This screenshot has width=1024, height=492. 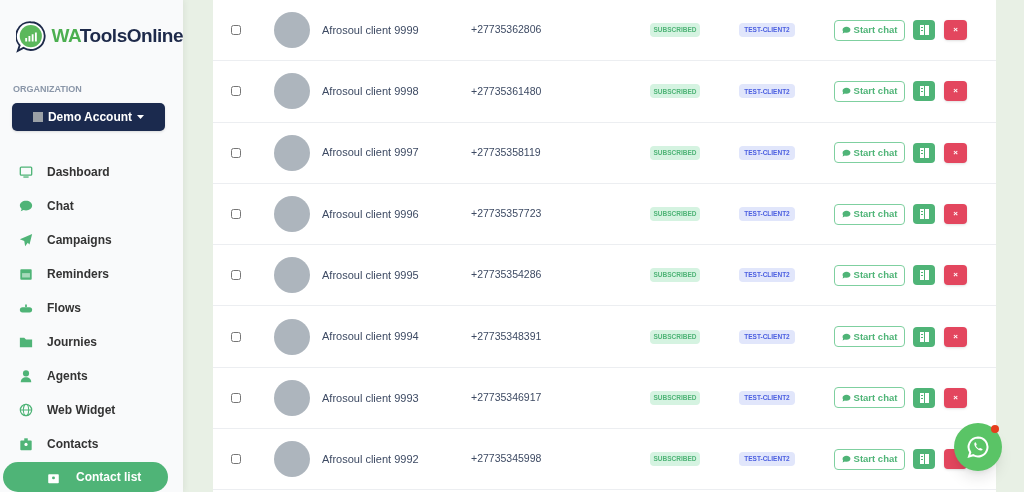 What do you see at coordinates (371, 214) in the screenshot?
I see `contact-name: Afrosoul client 9996` at bounding box center [371, 214].